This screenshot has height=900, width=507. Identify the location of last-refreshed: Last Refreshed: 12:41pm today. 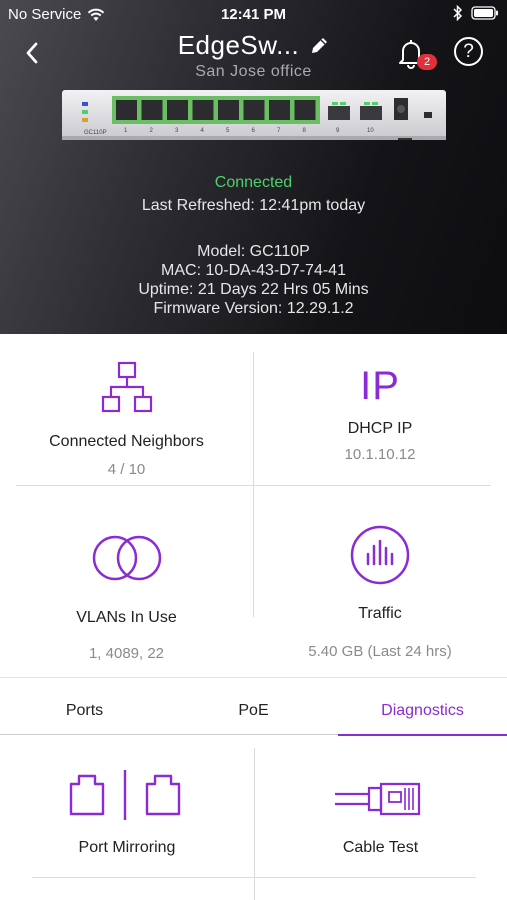
(253, 205).